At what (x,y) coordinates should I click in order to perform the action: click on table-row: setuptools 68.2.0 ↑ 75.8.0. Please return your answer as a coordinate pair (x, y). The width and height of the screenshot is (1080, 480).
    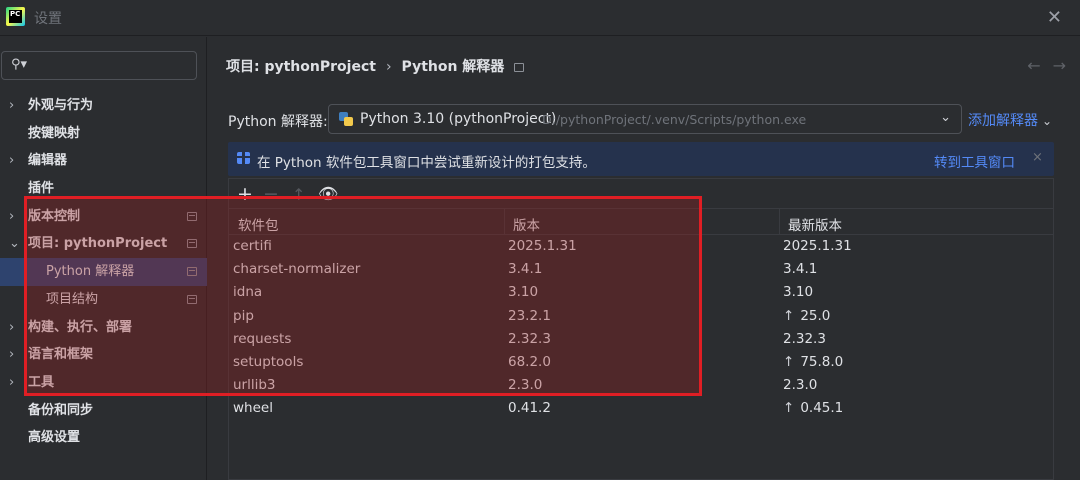
    Looking at the image, I should click on (641, 363).